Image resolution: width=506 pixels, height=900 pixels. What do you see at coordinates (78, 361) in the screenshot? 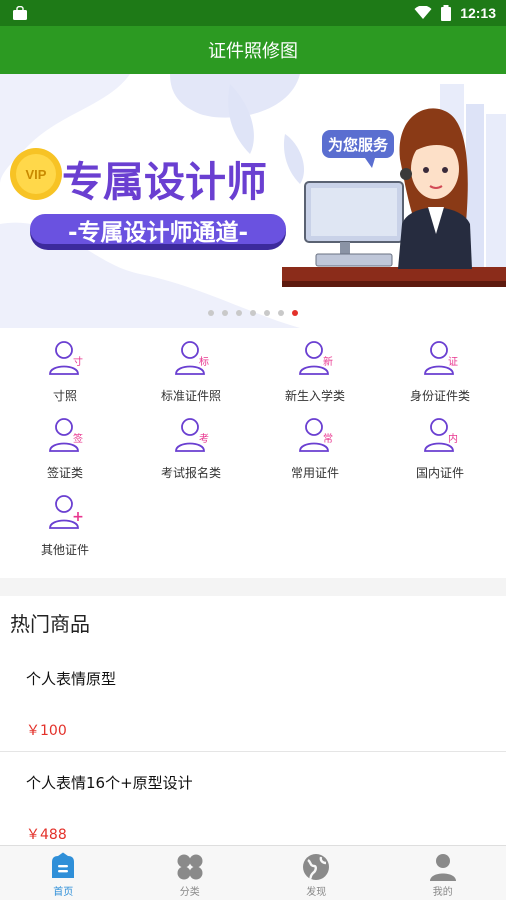
I see `badge-text: 寸` at bounding box center [78, 361].